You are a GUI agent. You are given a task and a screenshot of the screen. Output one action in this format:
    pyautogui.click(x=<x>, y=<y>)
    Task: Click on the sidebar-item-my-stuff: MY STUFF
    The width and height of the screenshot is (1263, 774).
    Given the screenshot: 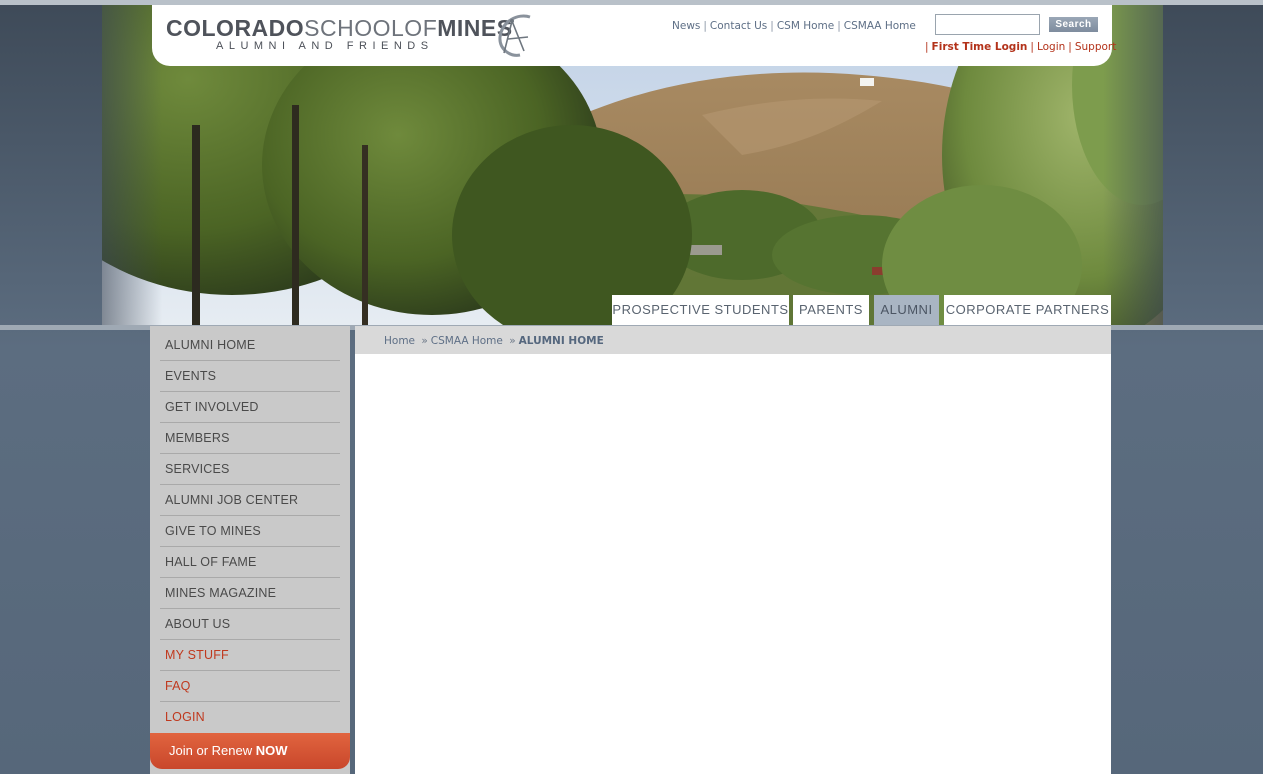 What is the action you would take?
    pyautogui.click(x=250, y=655)
    